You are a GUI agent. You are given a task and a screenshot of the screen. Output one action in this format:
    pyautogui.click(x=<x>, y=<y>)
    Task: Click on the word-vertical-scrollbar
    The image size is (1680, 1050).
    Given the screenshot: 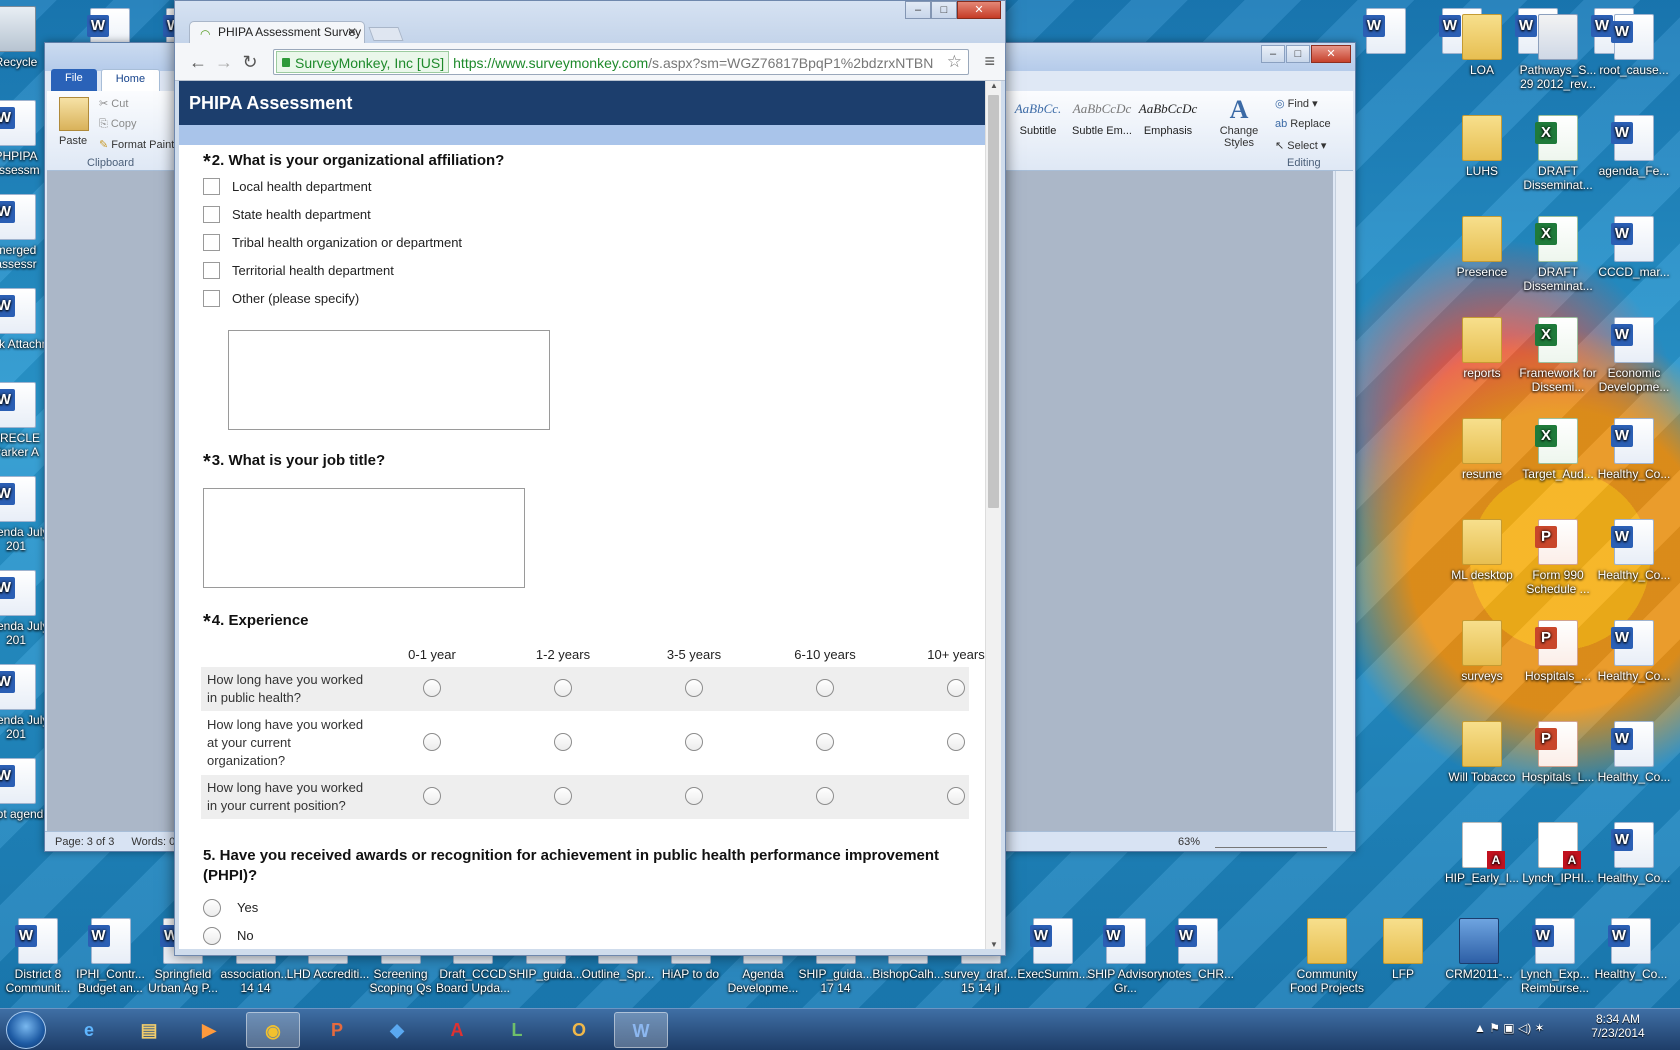 What is the action you would take?
    pyautogui.click(x=1344, y=501)
    